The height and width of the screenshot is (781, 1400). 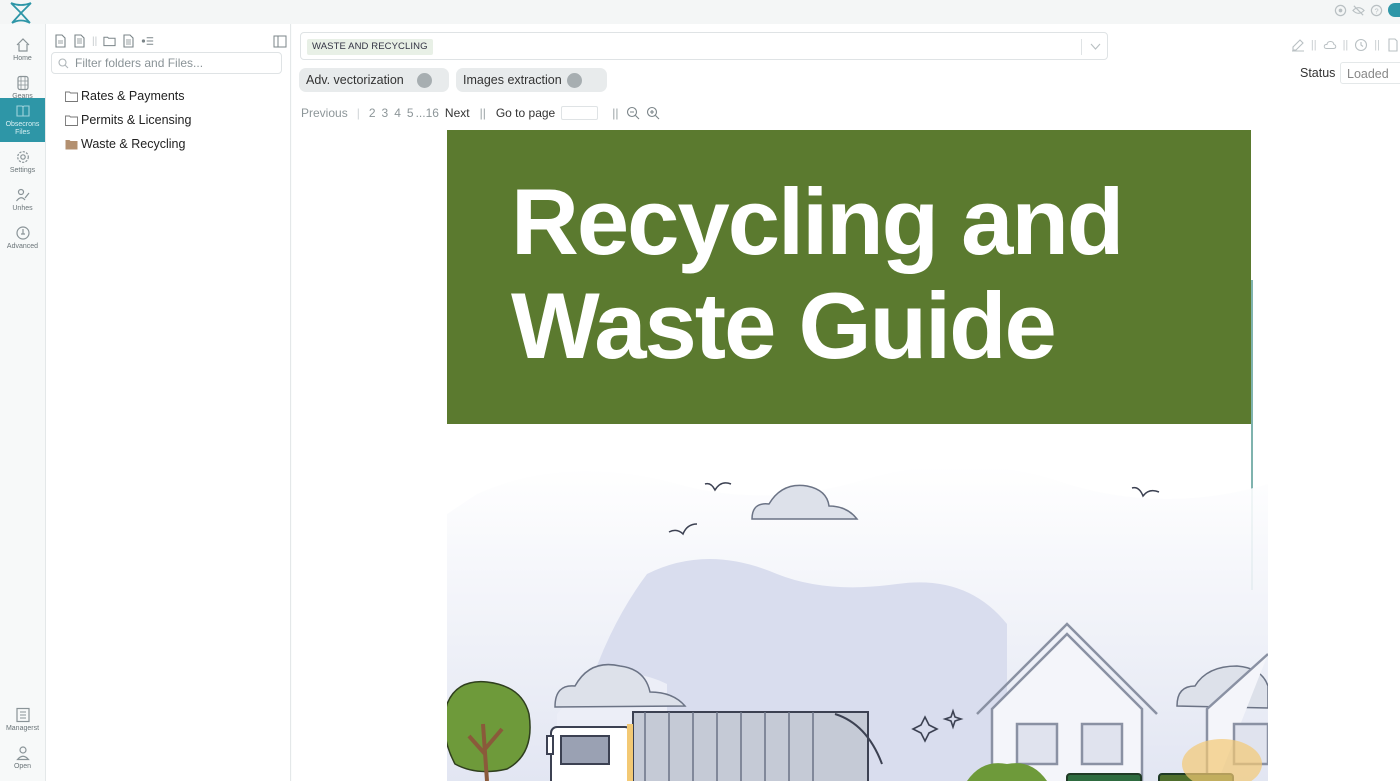 I want to click on filter-field, so click(x=166, y=63).